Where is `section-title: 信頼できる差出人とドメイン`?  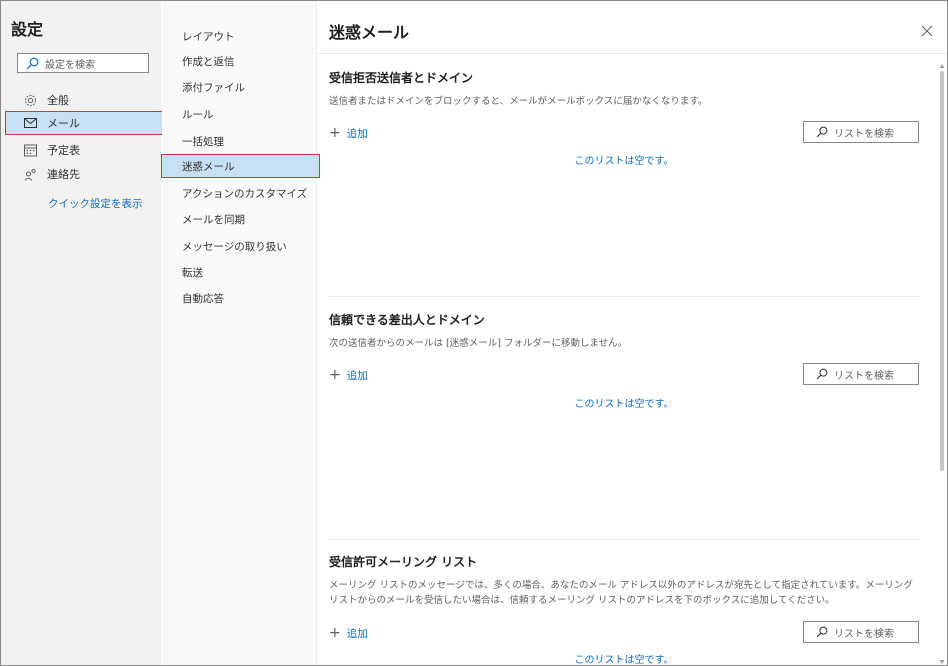 section-title: 信頼できる差出人とドメイン is located at coordinates (407, 320).